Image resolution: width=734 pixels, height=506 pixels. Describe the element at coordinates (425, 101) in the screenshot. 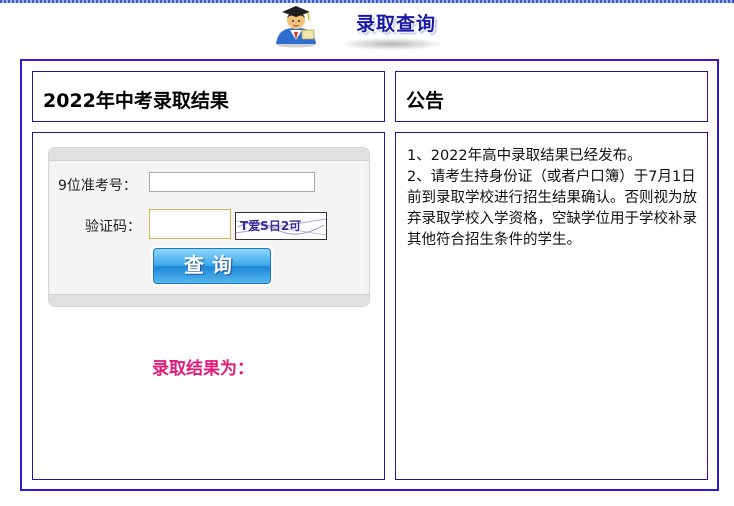

I see `notice-panel-title: 公告` at that location.